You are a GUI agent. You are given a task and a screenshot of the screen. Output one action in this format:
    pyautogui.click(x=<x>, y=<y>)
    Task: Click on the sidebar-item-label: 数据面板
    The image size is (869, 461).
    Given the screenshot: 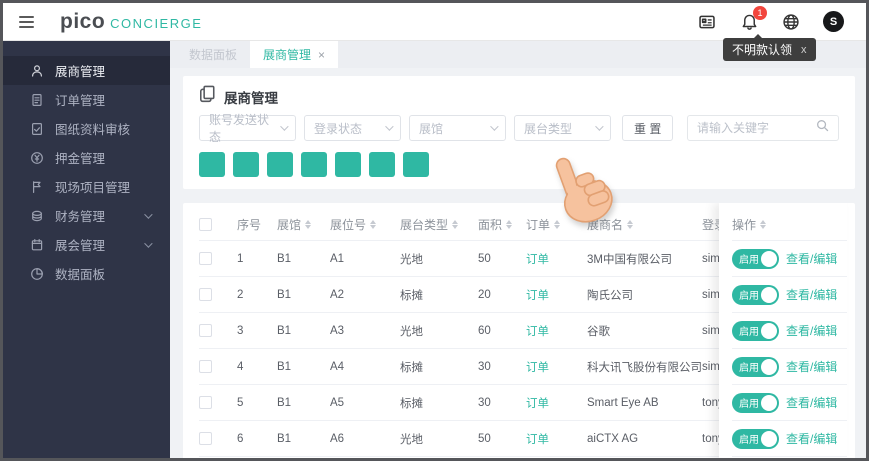 What is the action you would take?
    pyautogui.click(x=80, y=275)
    